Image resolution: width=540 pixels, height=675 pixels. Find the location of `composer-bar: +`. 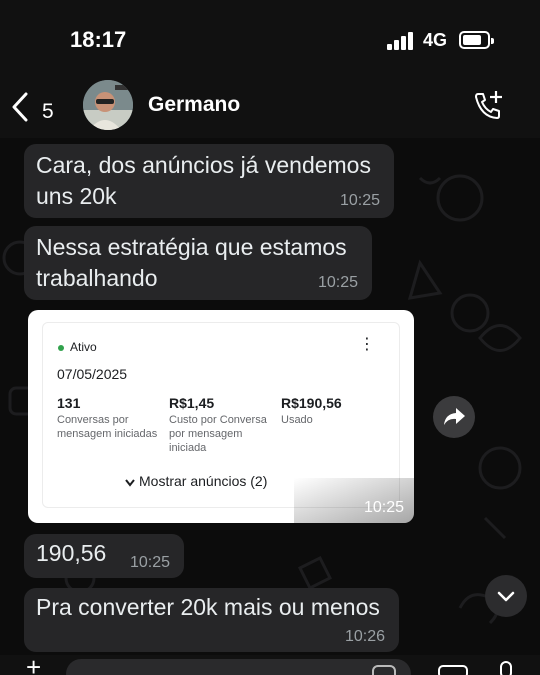

composer-bar: + is located at coordinates (270, 664).